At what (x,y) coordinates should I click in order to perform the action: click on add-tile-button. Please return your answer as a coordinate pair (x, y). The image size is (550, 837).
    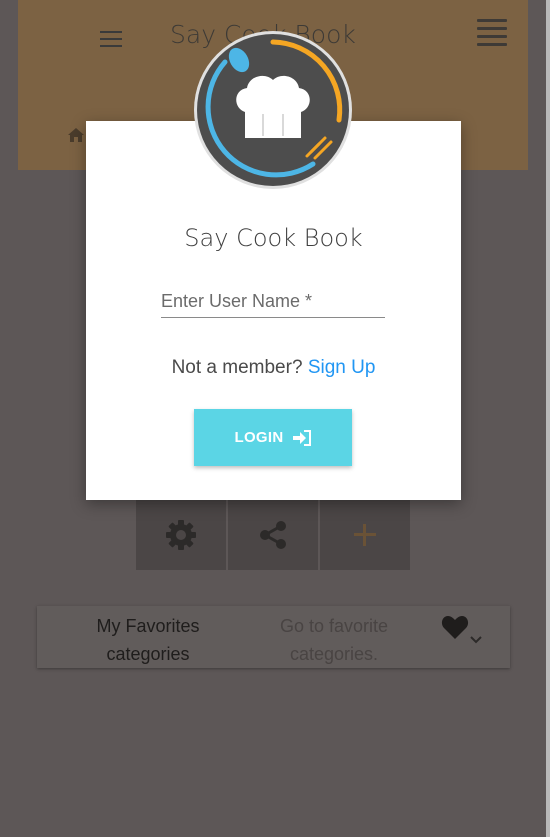
    Looking at the image, I should click on (365, 535).